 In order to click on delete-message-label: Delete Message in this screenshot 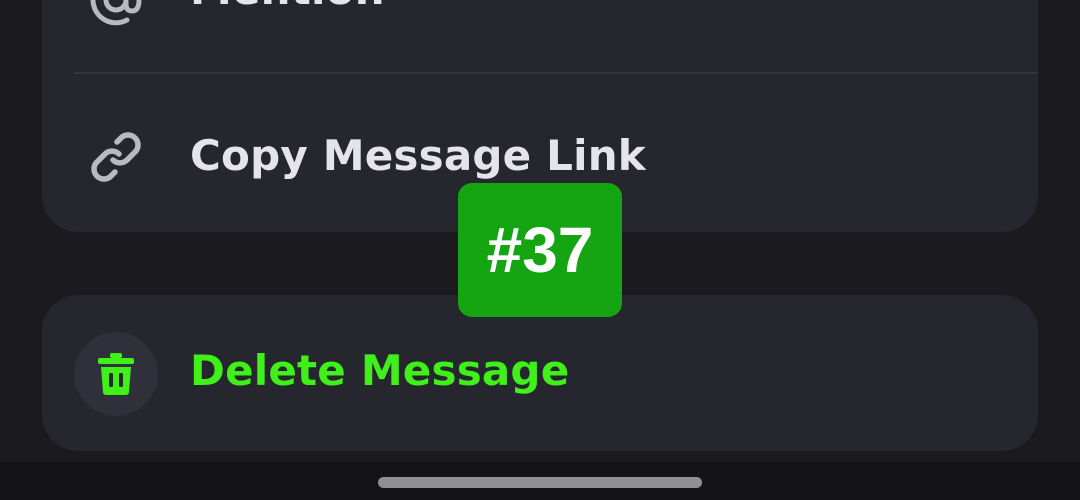, I will do `click(380, 370)`.